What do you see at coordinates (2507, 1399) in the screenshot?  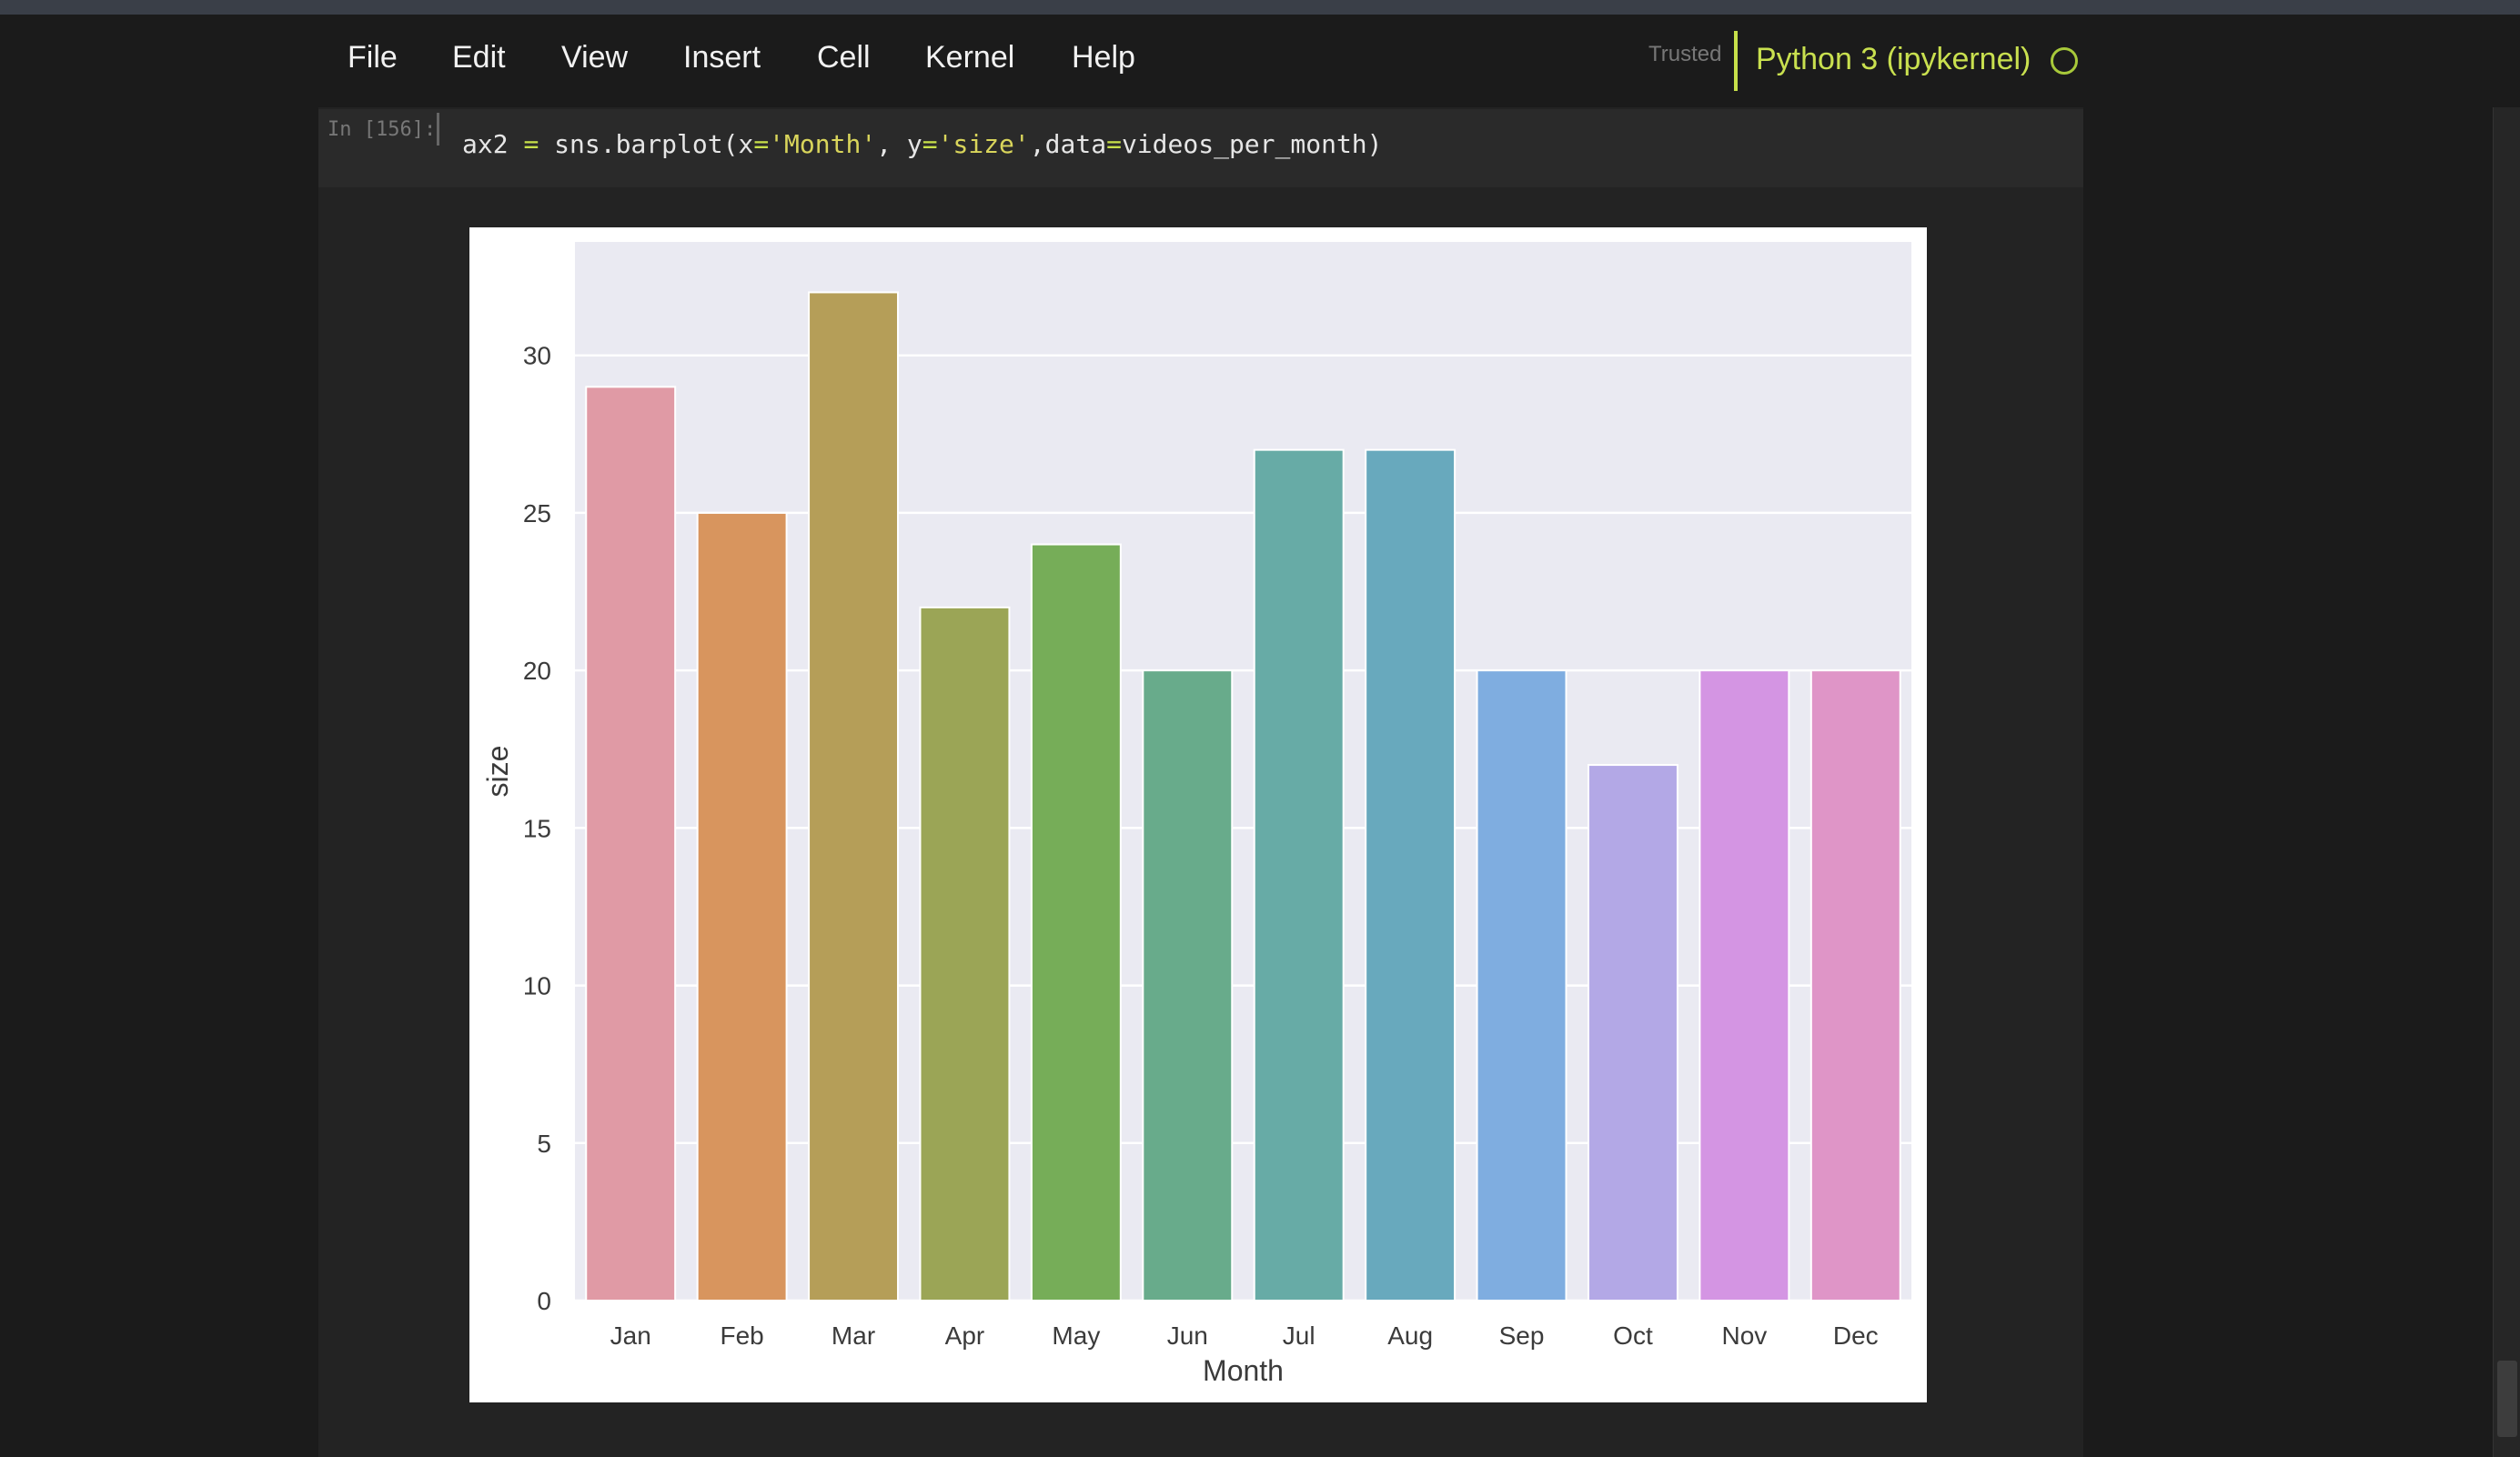 I see `scrollbar-thumb` at bounding box center [2507, 1399].